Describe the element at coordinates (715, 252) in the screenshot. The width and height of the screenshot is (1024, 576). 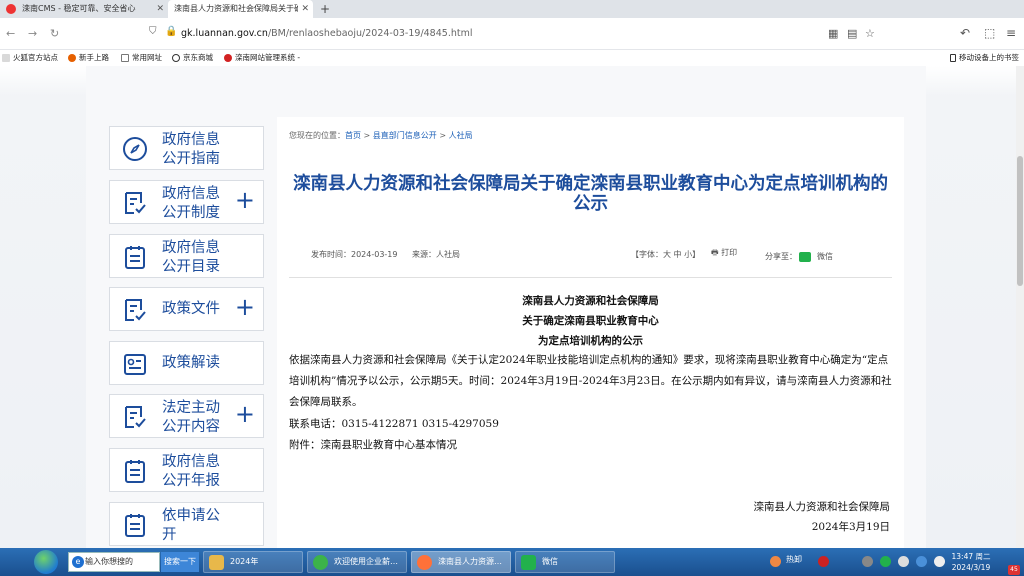
I see `printer-icon: 🖶` at that location.